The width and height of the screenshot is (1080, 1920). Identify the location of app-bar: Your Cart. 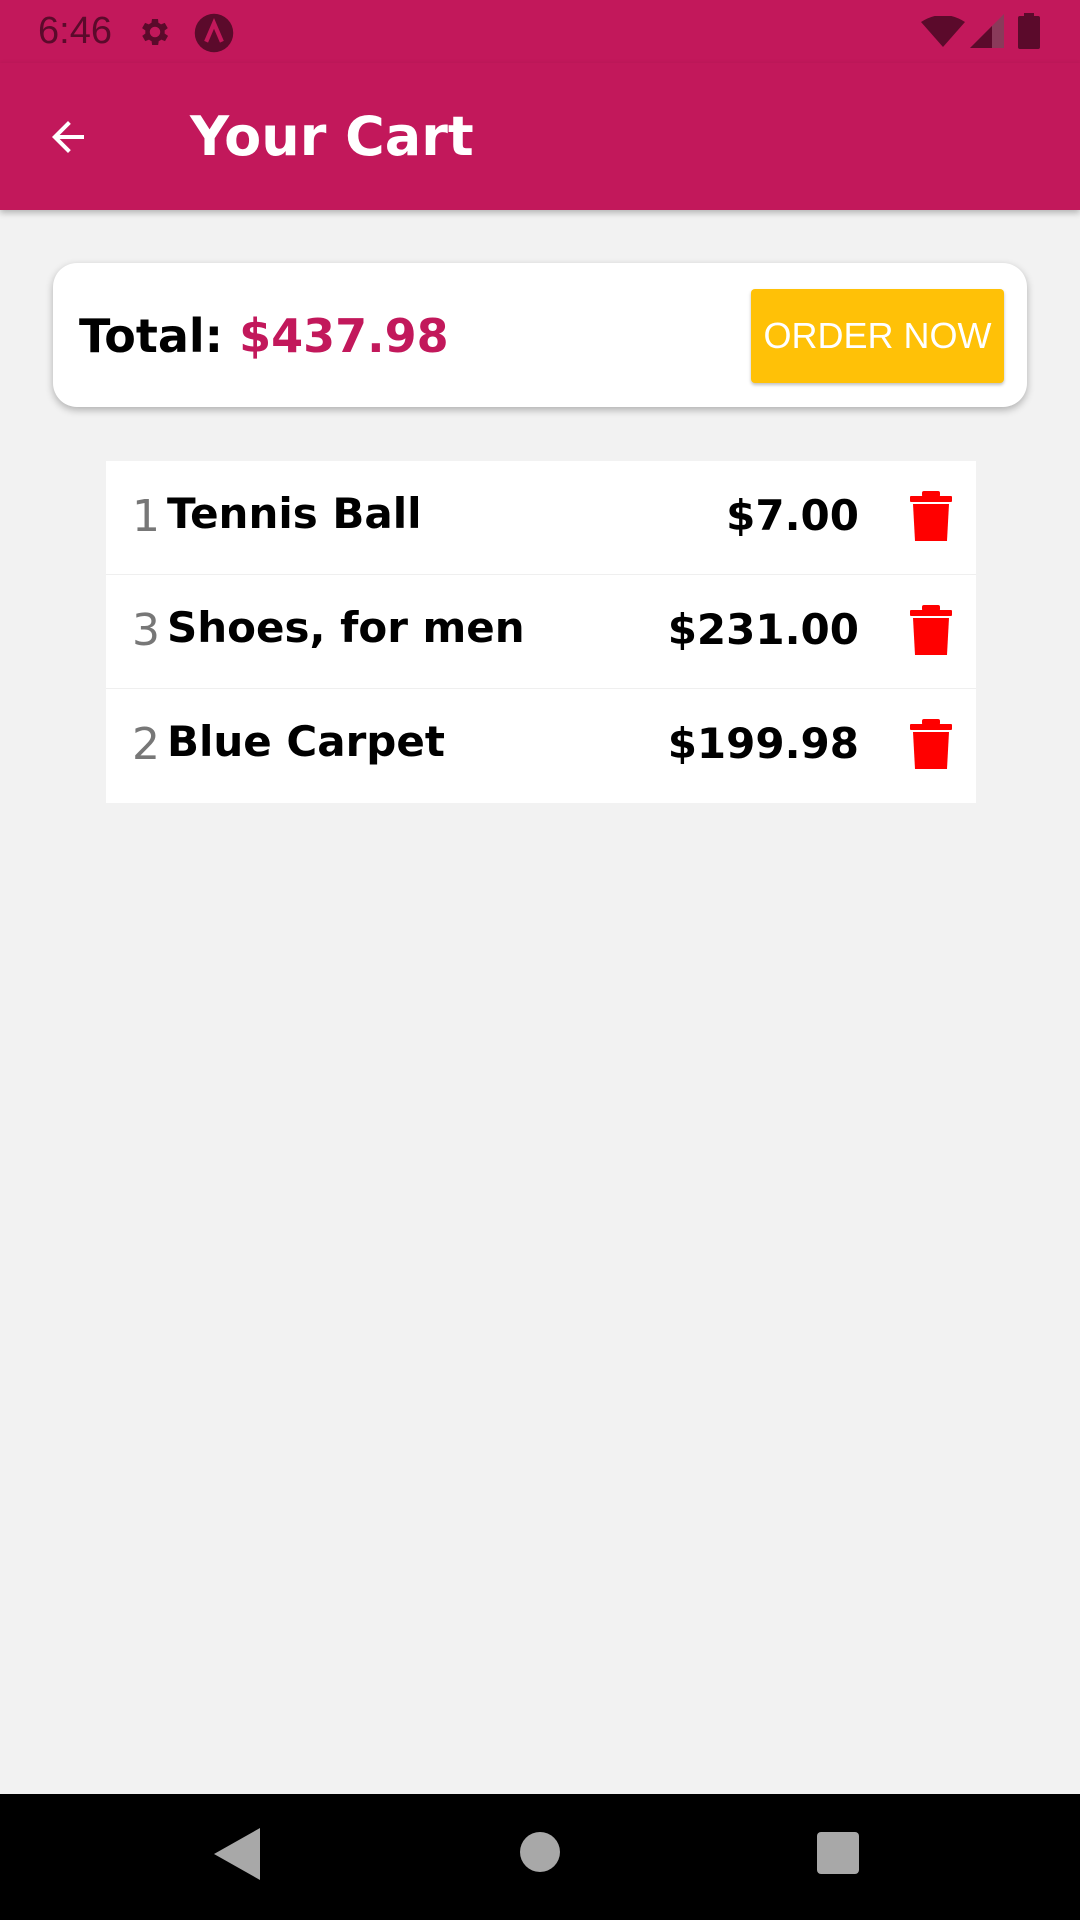
(540, 136).